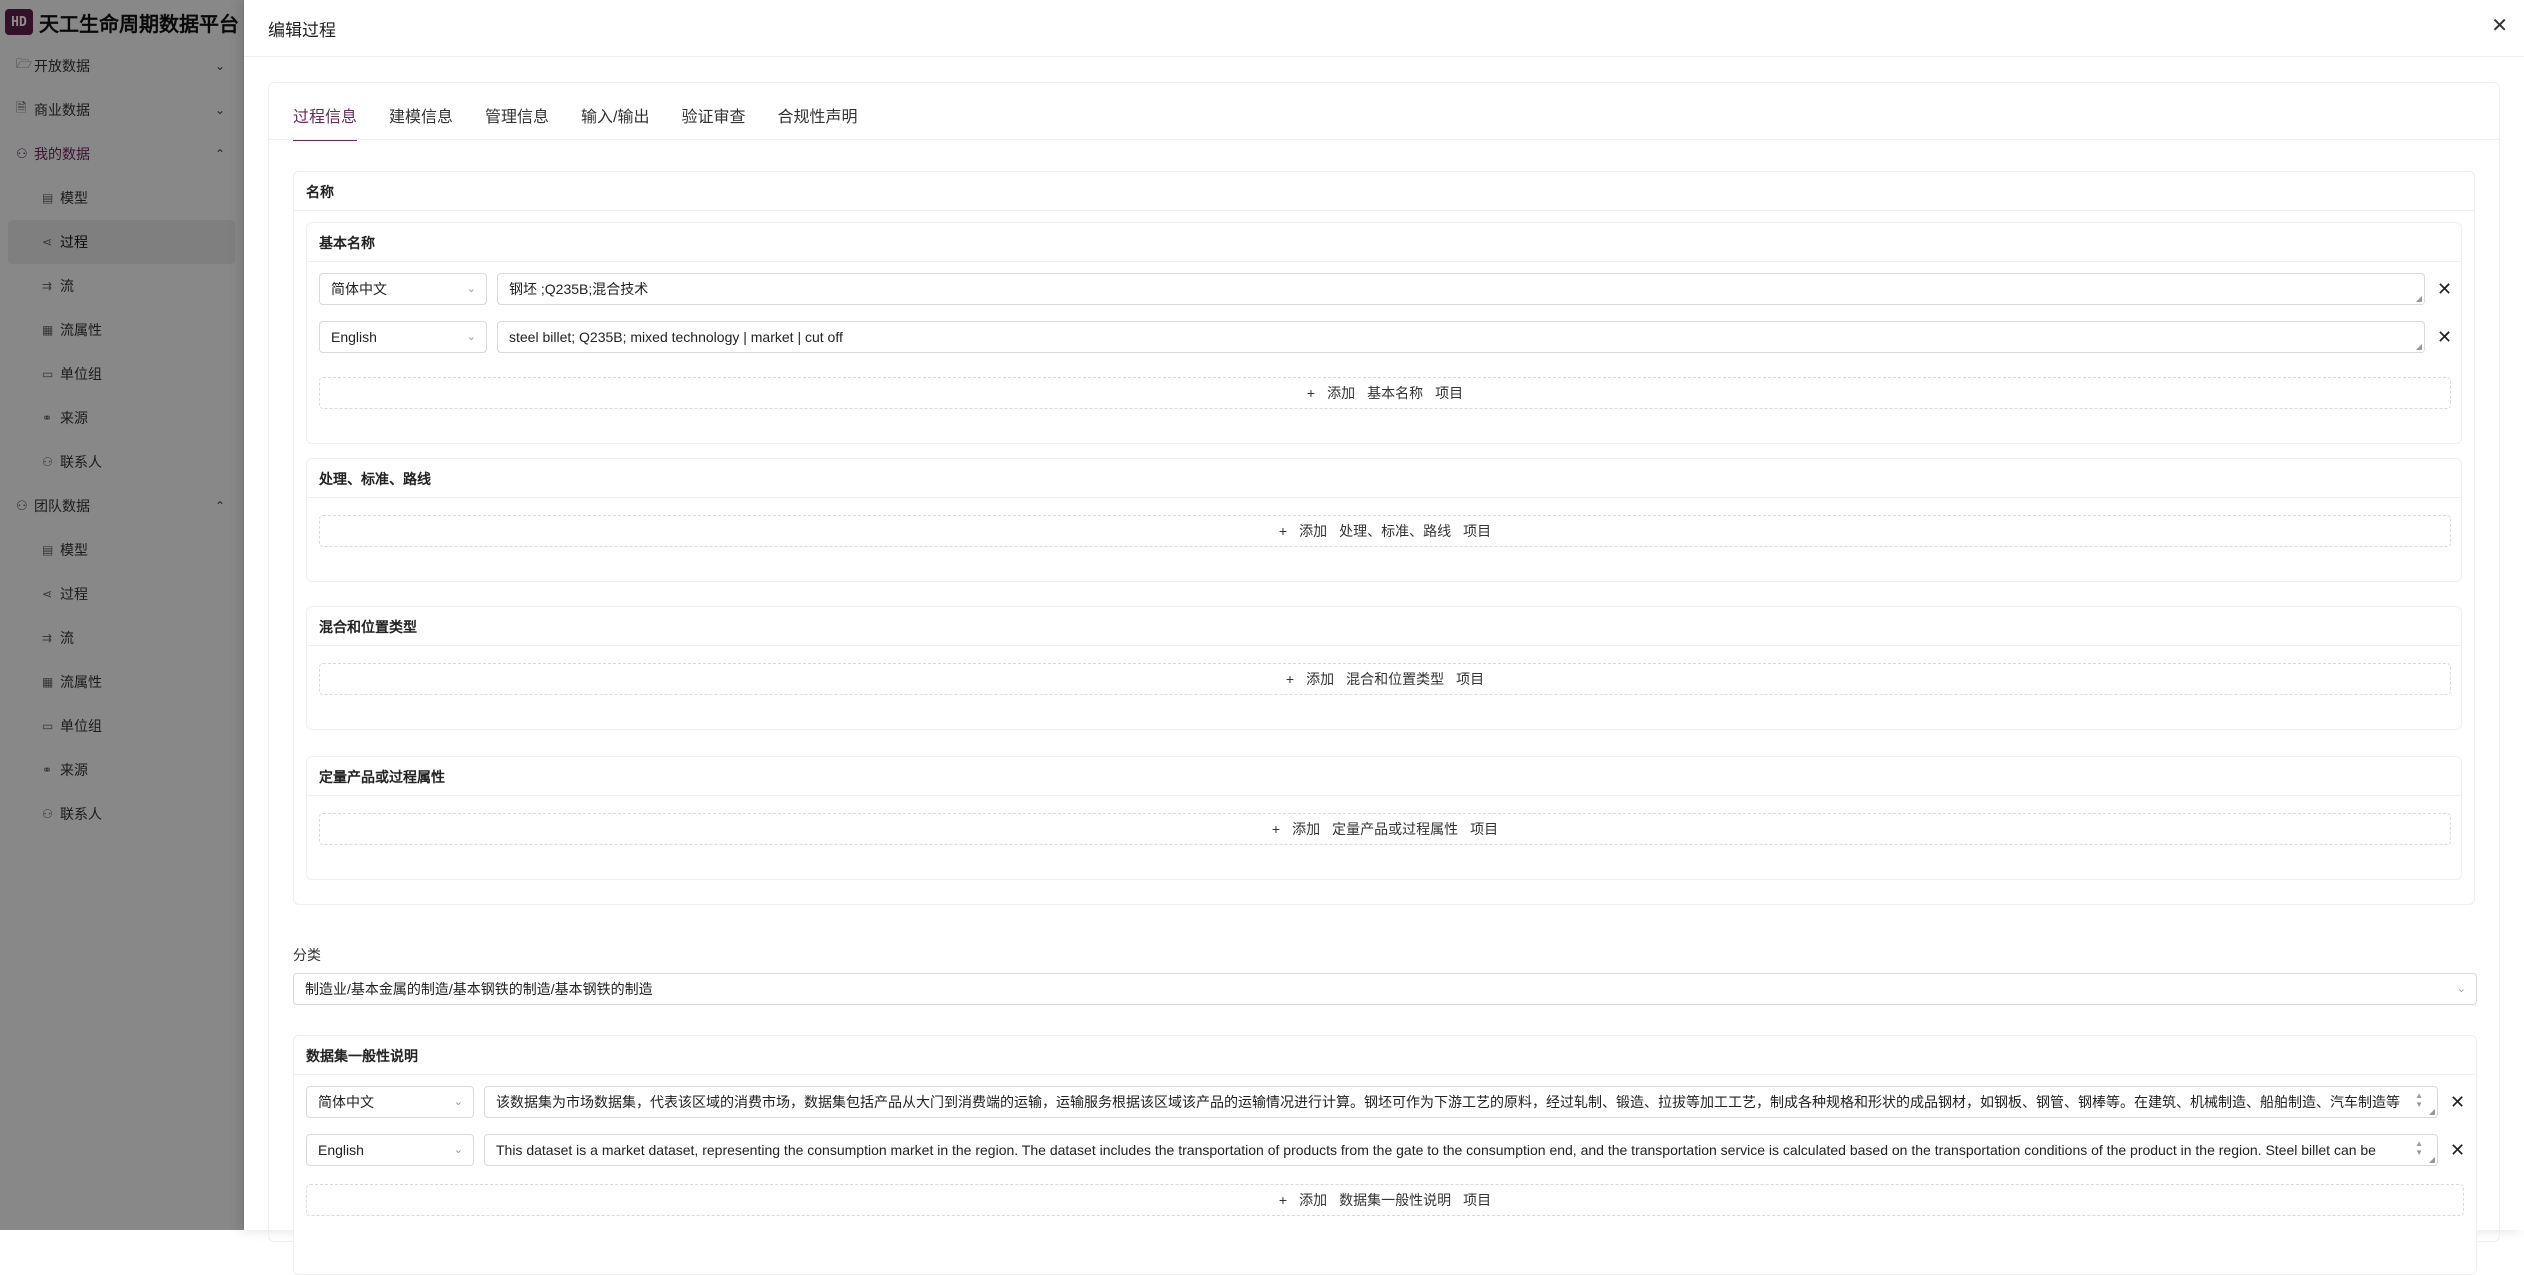 The image size is (2524, 1275). I want to click on add-quant-props-button: + 添加 定量产品或过程属性 项目, so click(1385, 829).